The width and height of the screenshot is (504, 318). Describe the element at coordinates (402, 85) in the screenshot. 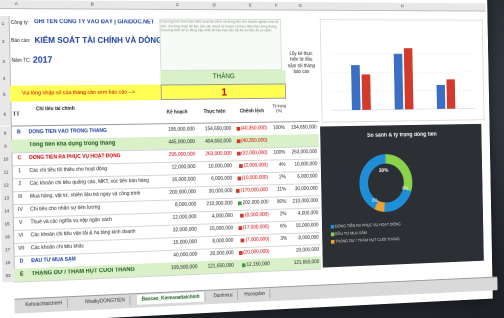

I see `bar-chart-svg` at that location.